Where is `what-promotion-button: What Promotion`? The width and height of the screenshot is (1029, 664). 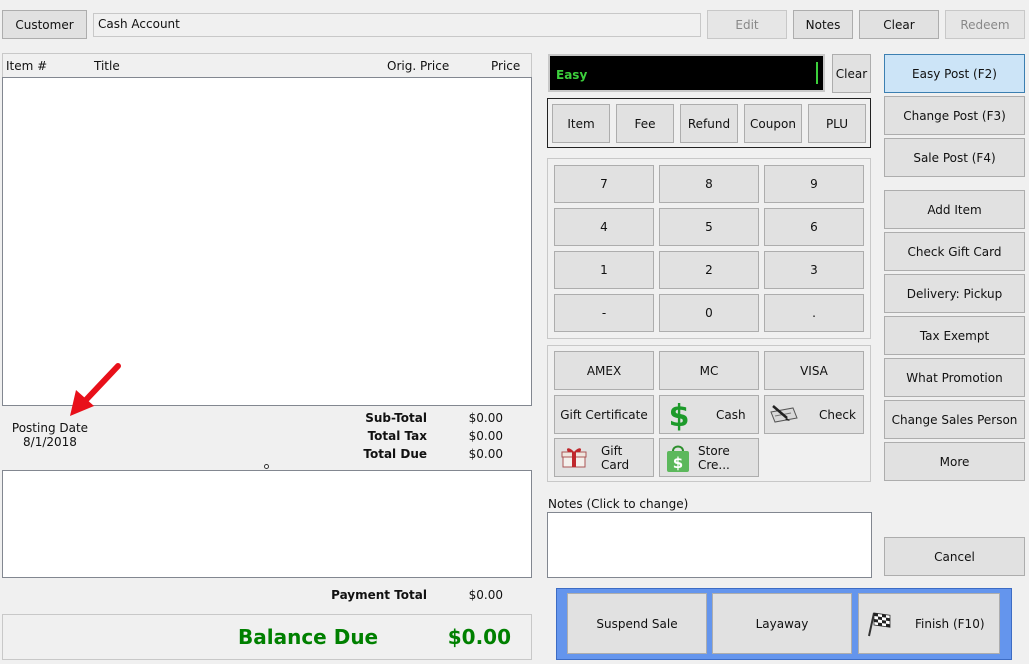 what-promotion-button: What Promotion is located at coordinates (954, 377).